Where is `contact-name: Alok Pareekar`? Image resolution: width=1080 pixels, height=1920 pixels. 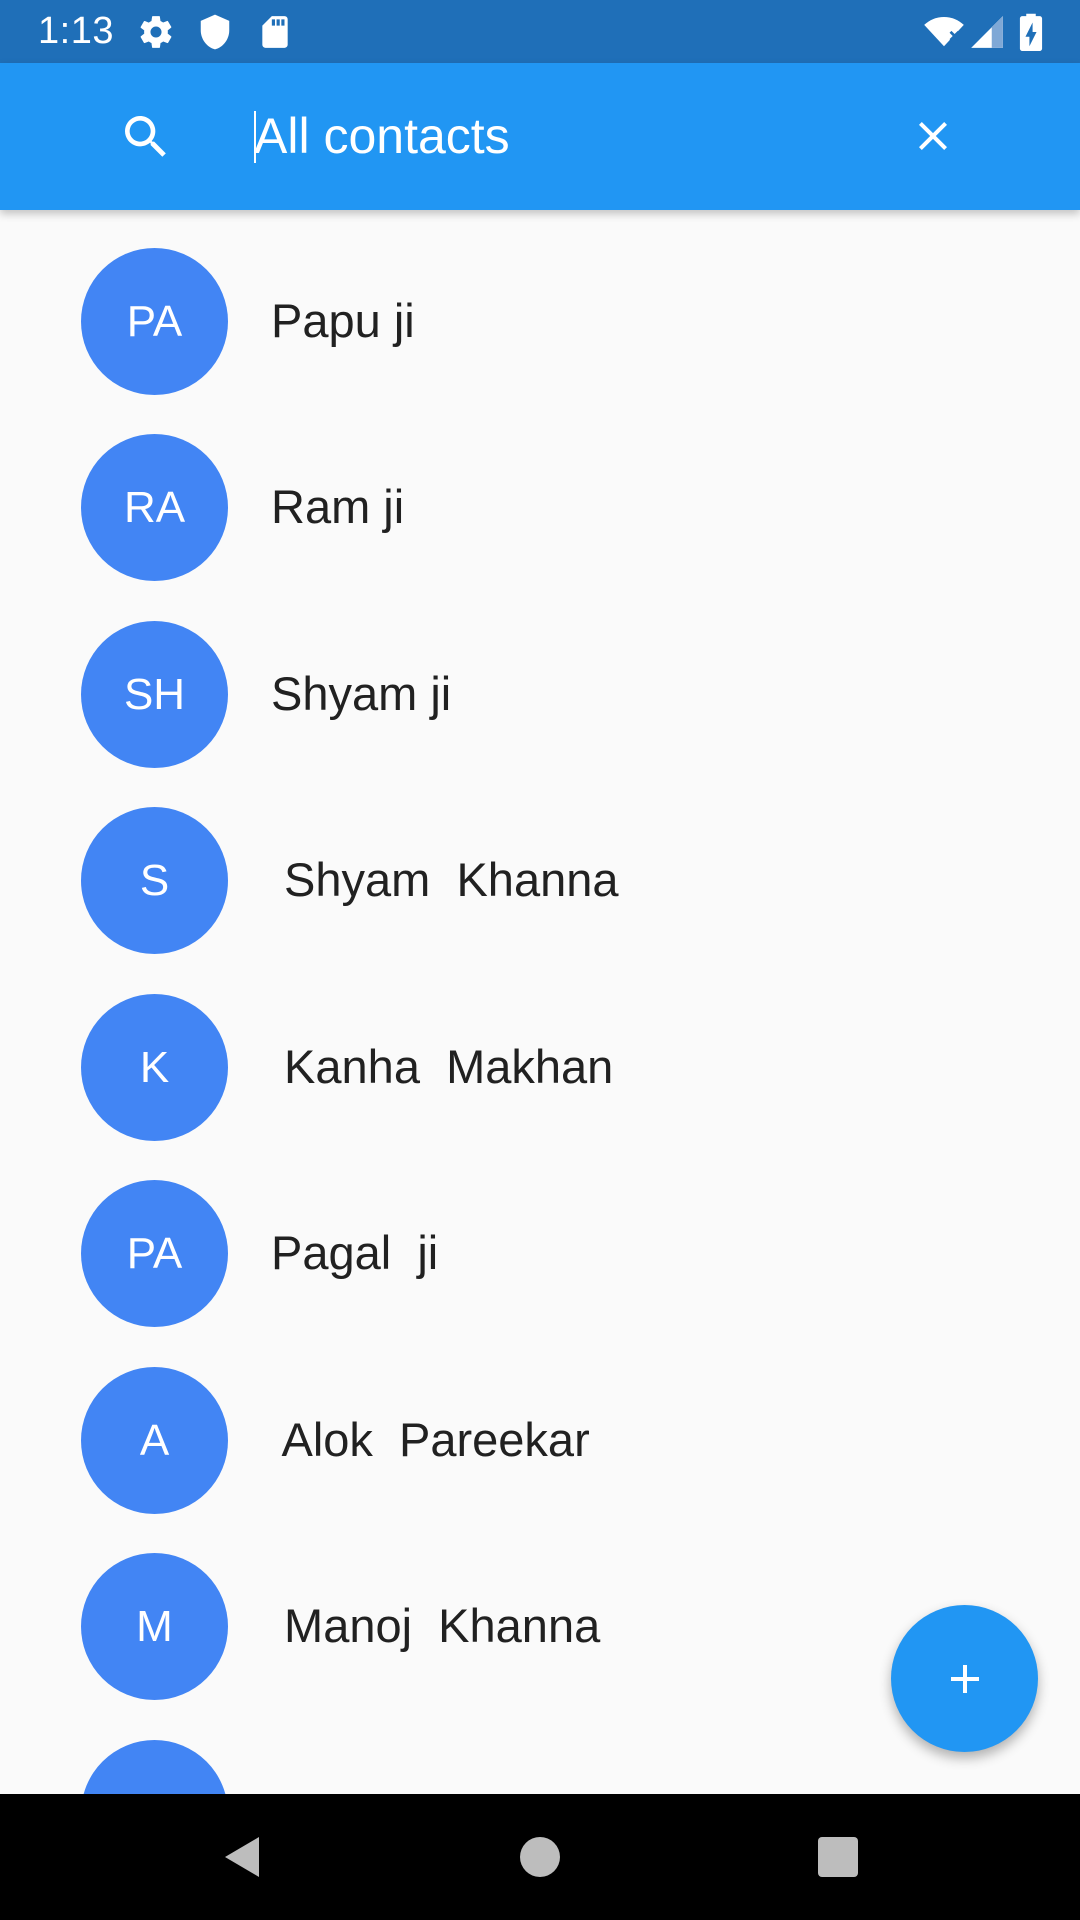
contact-name: Alok Pareekar is located at coordinates (430, 1439).